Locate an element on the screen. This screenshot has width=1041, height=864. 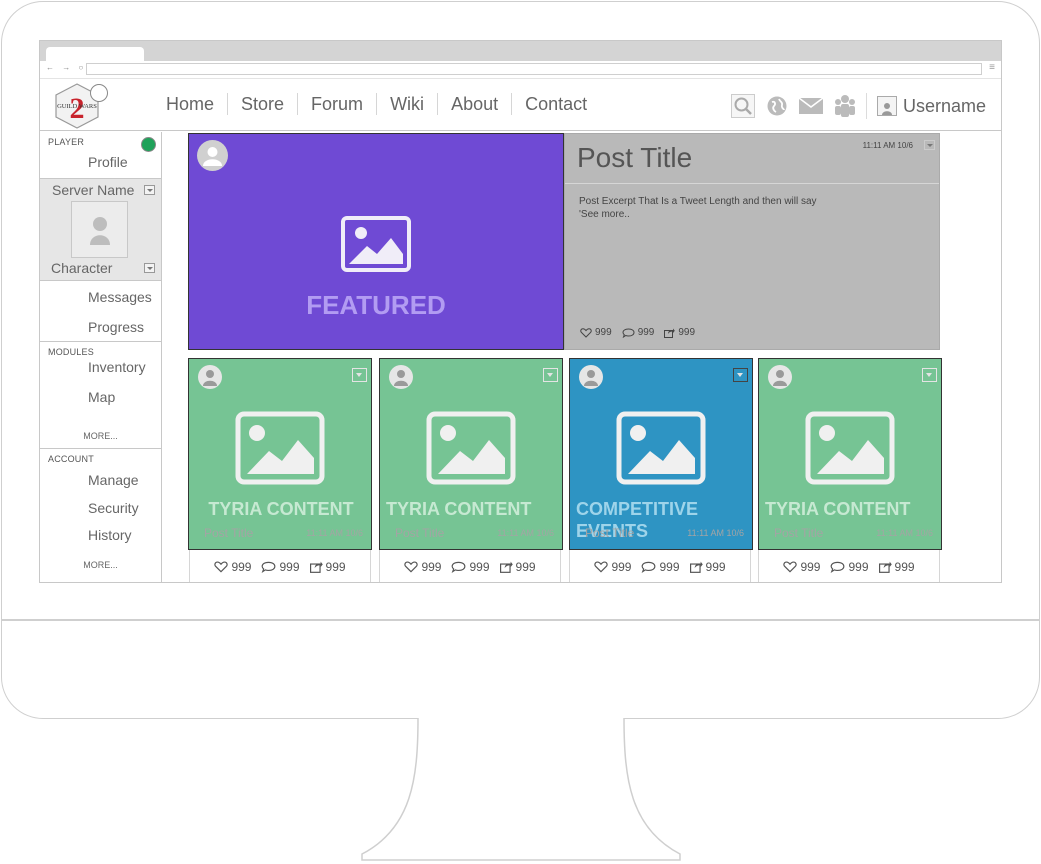
user-menu: Username is located at coordinates (931, 106).